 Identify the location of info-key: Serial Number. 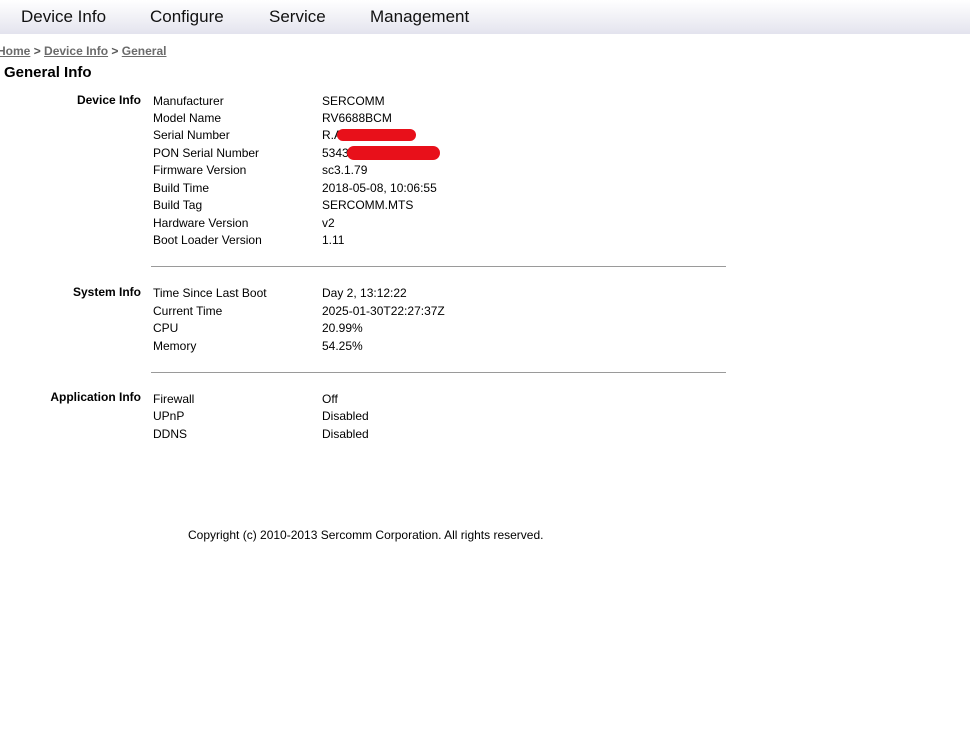
(191, 135).